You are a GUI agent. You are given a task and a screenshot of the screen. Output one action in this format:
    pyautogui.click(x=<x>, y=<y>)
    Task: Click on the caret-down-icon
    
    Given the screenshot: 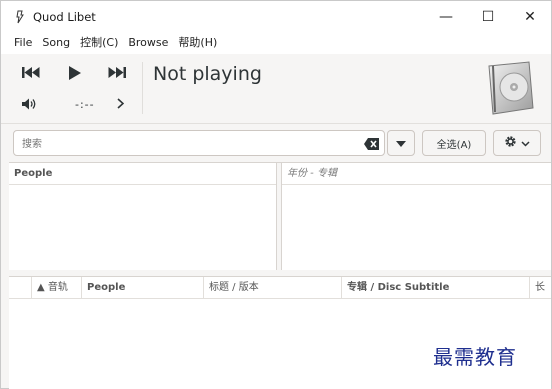 What is the action you would take?
    pyautogui.click(x=401, y=143)
    